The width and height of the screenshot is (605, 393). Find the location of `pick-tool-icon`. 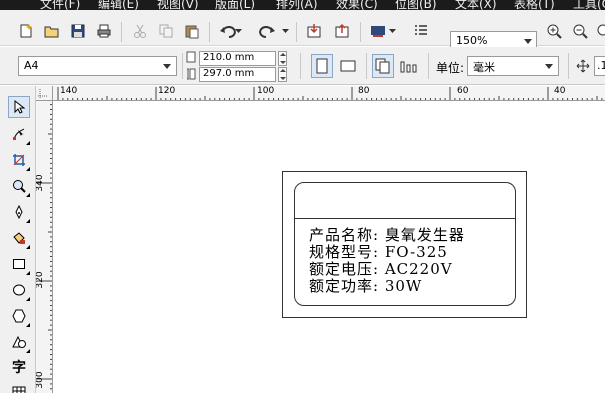

pick-tool-icon is located at coordinates (19, 107).